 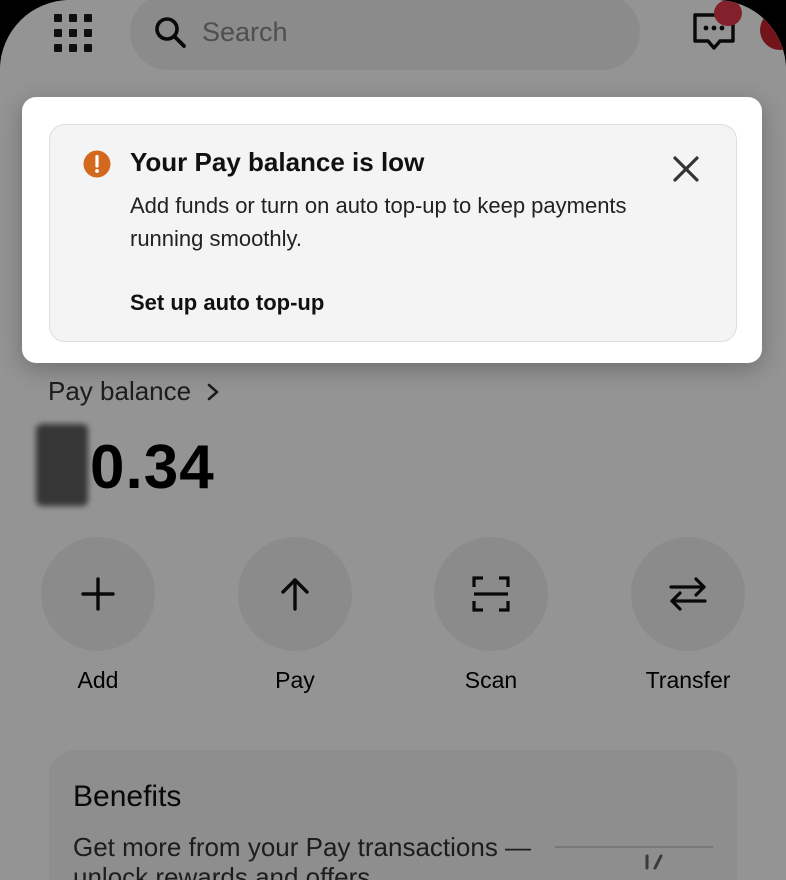 I want to click on alert-title: Your Pay balance is low, so click(x=277, y=162).